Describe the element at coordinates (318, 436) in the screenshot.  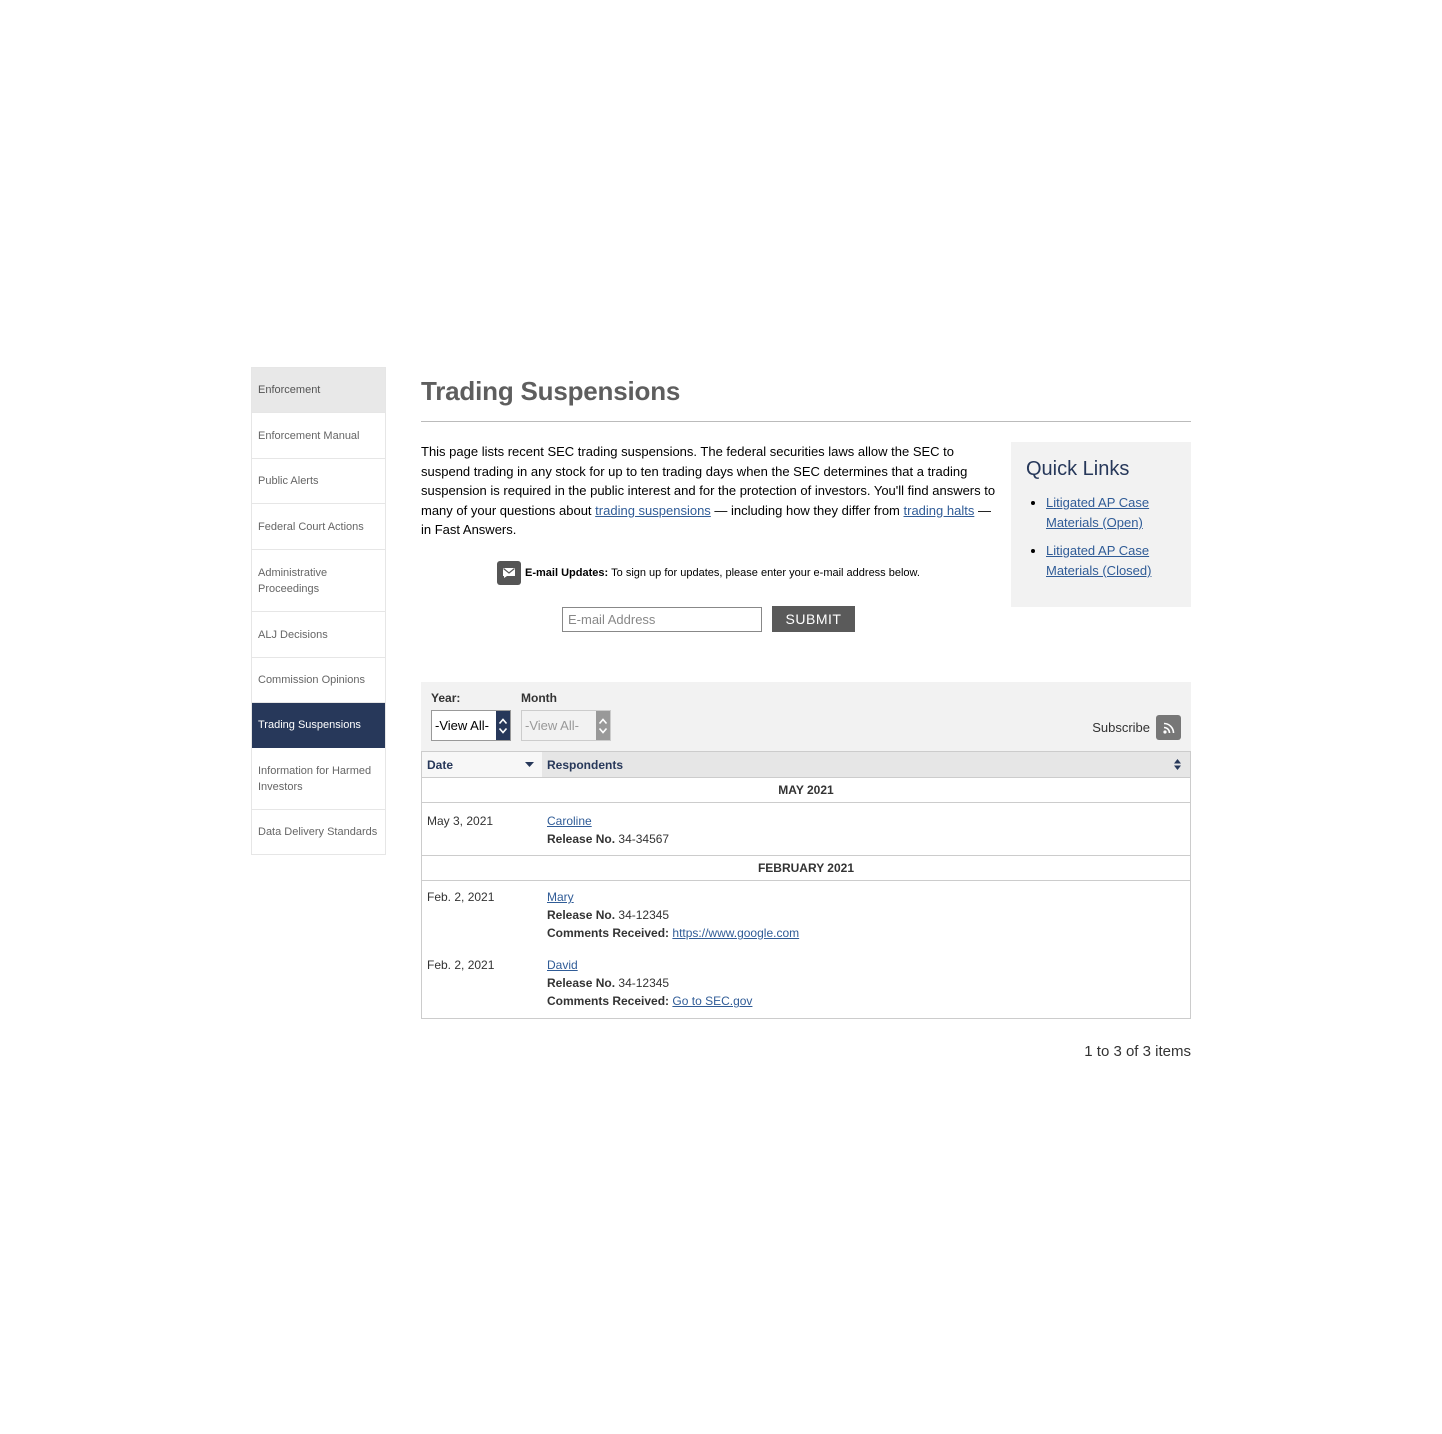
I see `sidebar-item-enforcement-manual: Enforcement Manual` at that location.